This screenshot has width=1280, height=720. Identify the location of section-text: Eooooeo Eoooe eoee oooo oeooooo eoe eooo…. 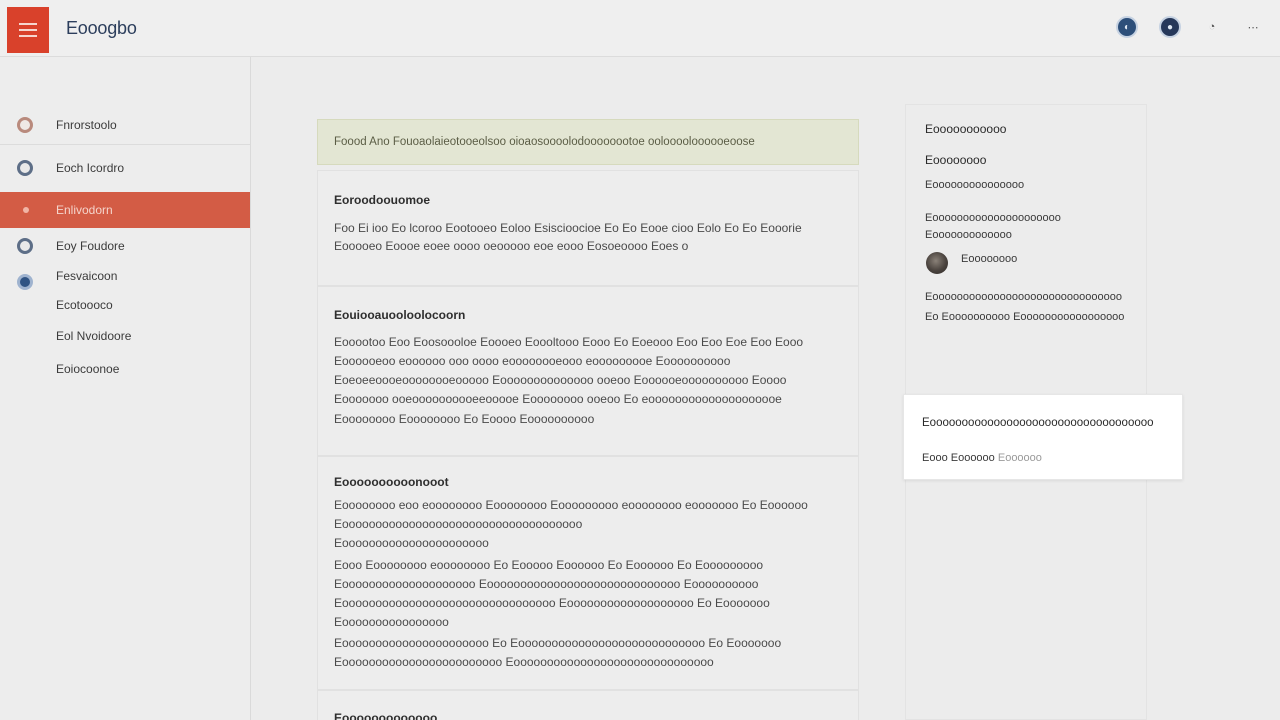
(511, 246).